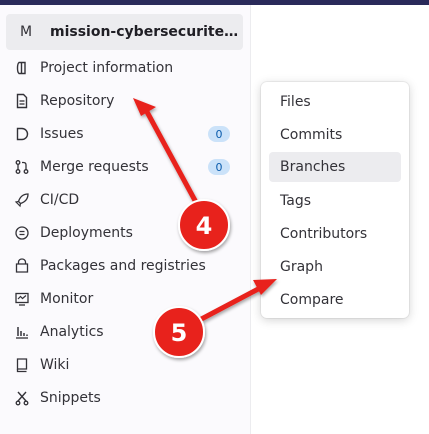  Describe the element at coordinates (335, 135) in the screenshot. I see `flyout-item-commits: Commits` at that location.